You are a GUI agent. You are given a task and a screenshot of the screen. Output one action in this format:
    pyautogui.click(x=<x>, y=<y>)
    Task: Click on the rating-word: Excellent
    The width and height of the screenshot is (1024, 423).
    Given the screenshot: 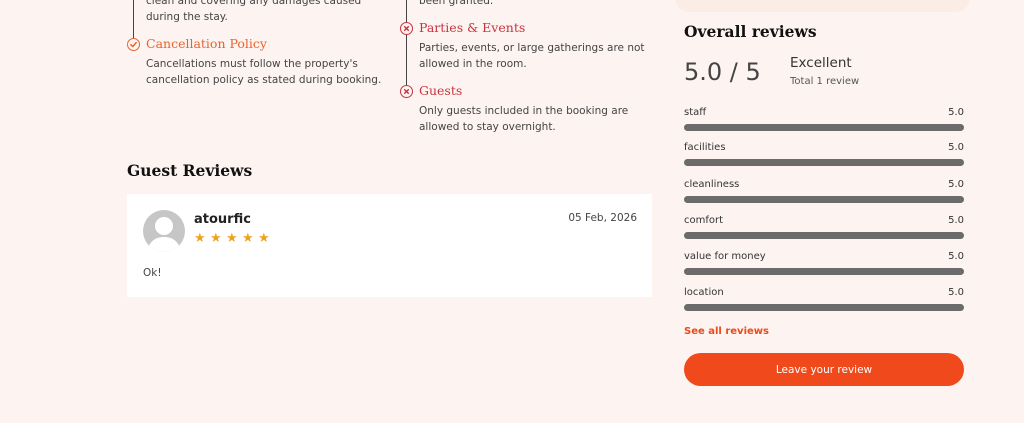 What is the action you would take?
    pyautogui.click(x=821, y=63)
    